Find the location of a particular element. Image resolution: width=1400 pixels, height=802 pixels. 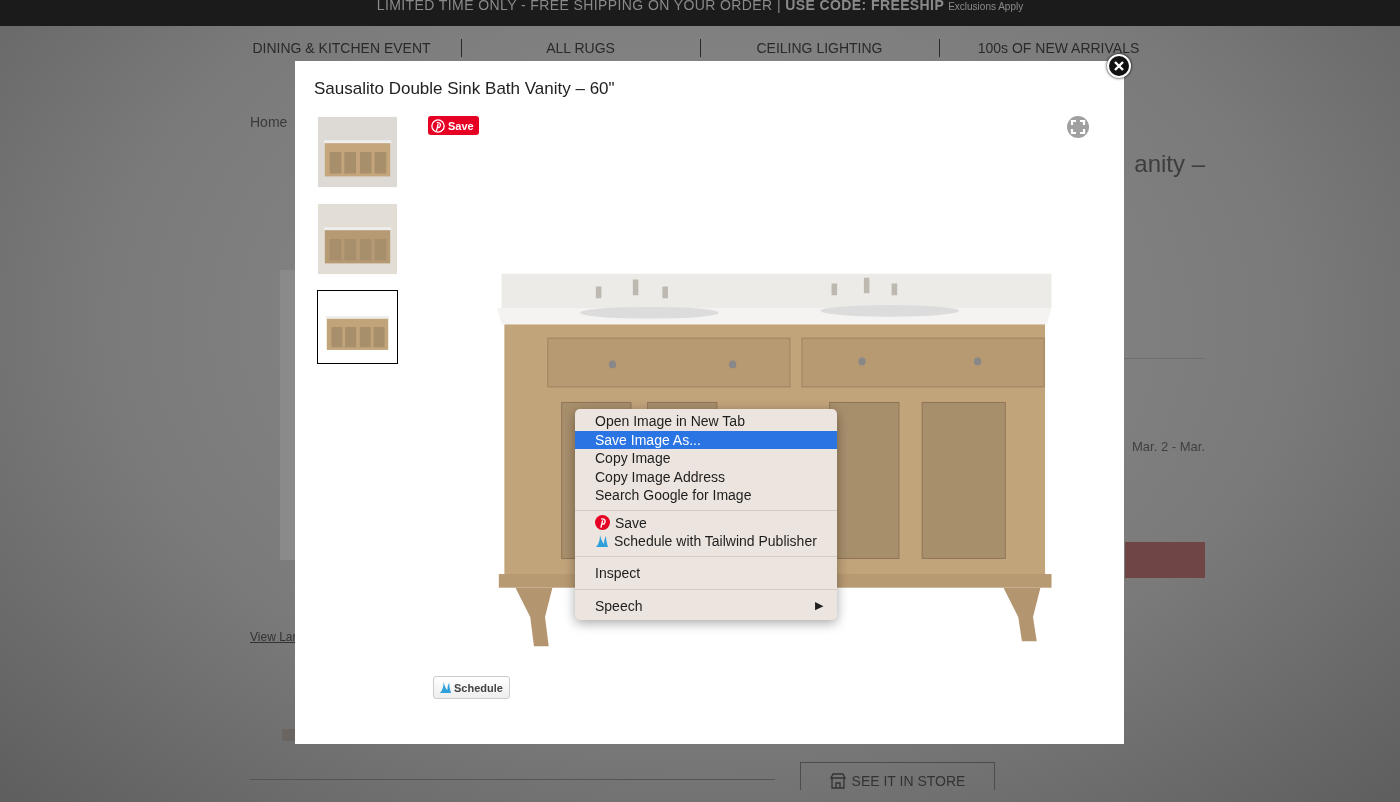

menu-item: Search Google for Image is located at coordinates (706, 495).